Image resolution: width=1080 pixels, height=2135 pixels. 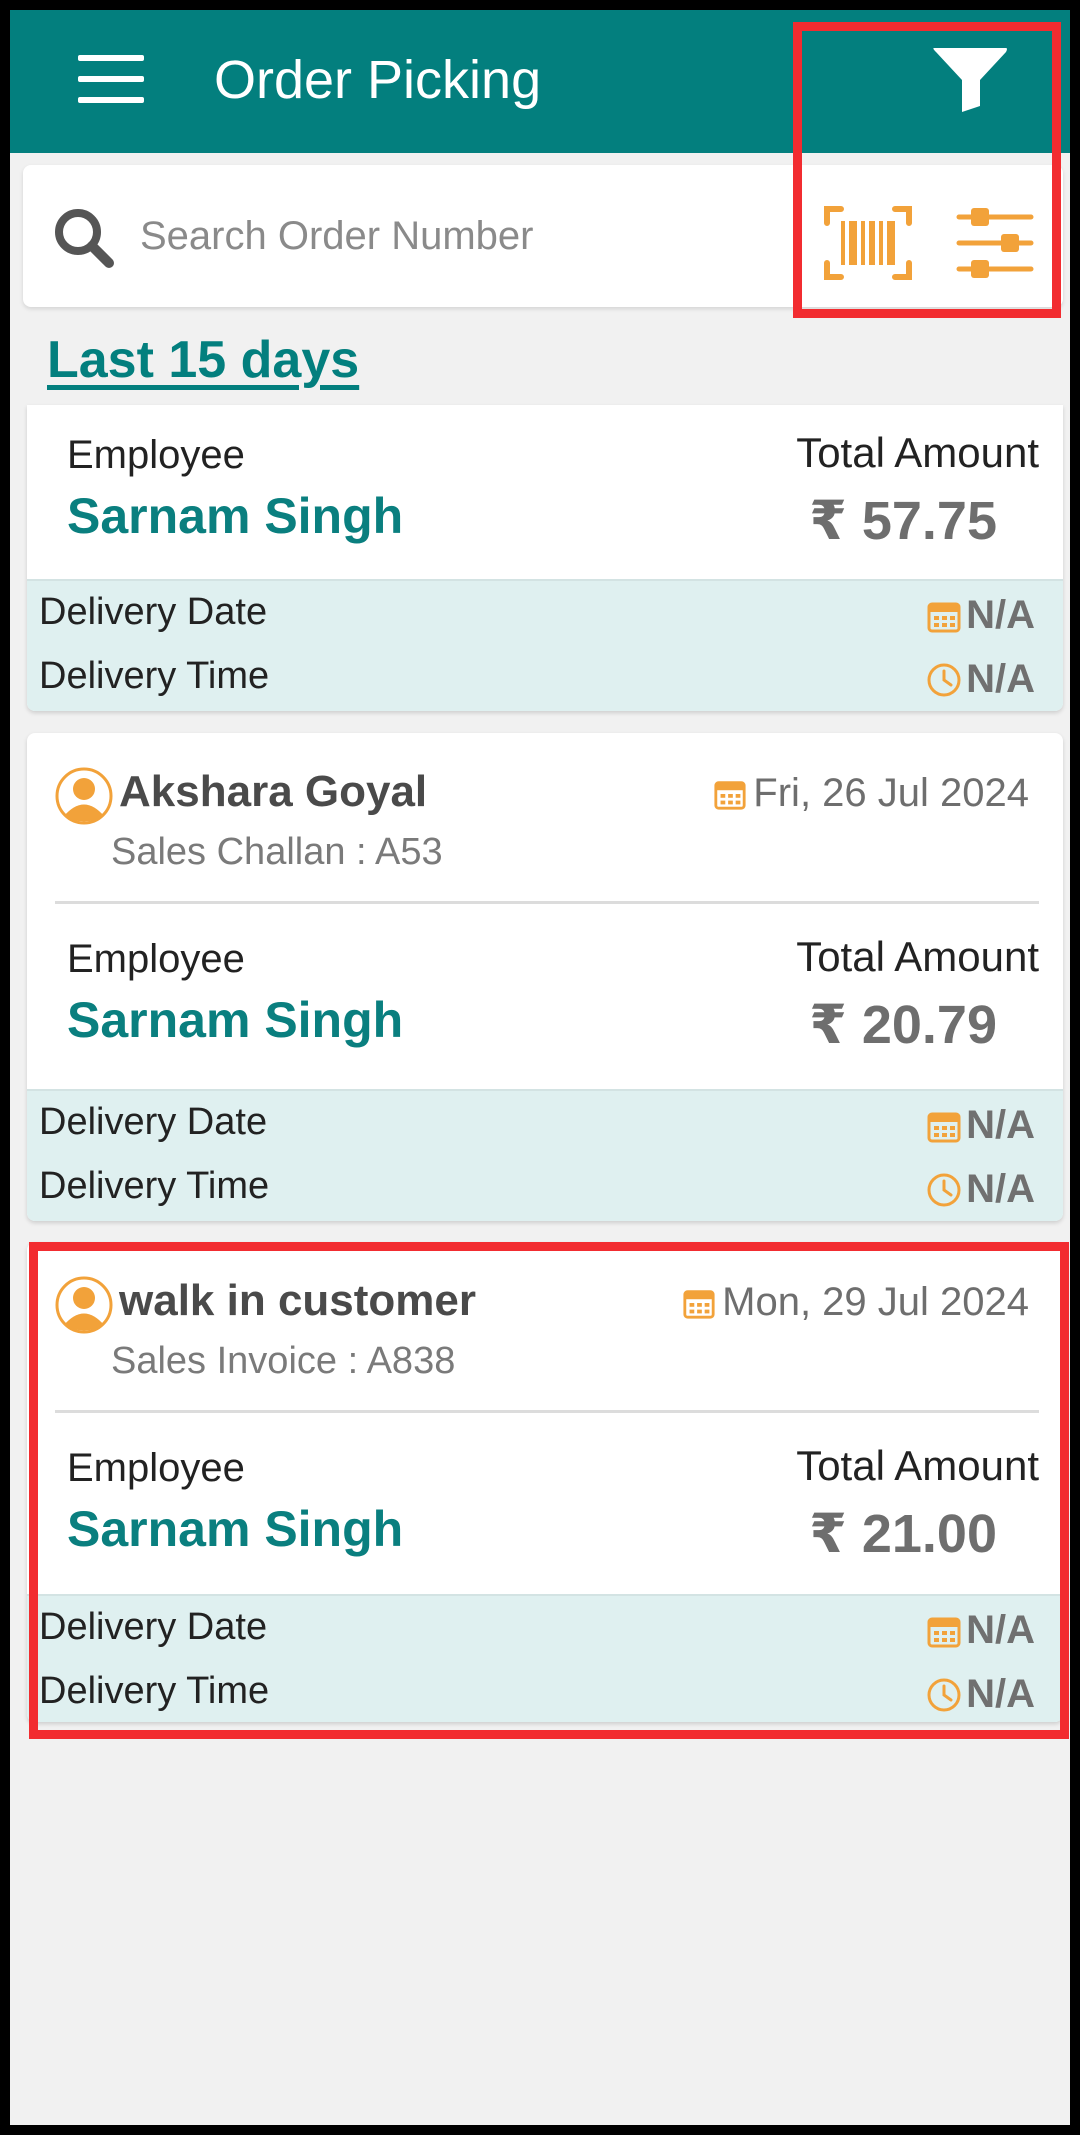 I want to click on search-input, so click(x=465, y=236).